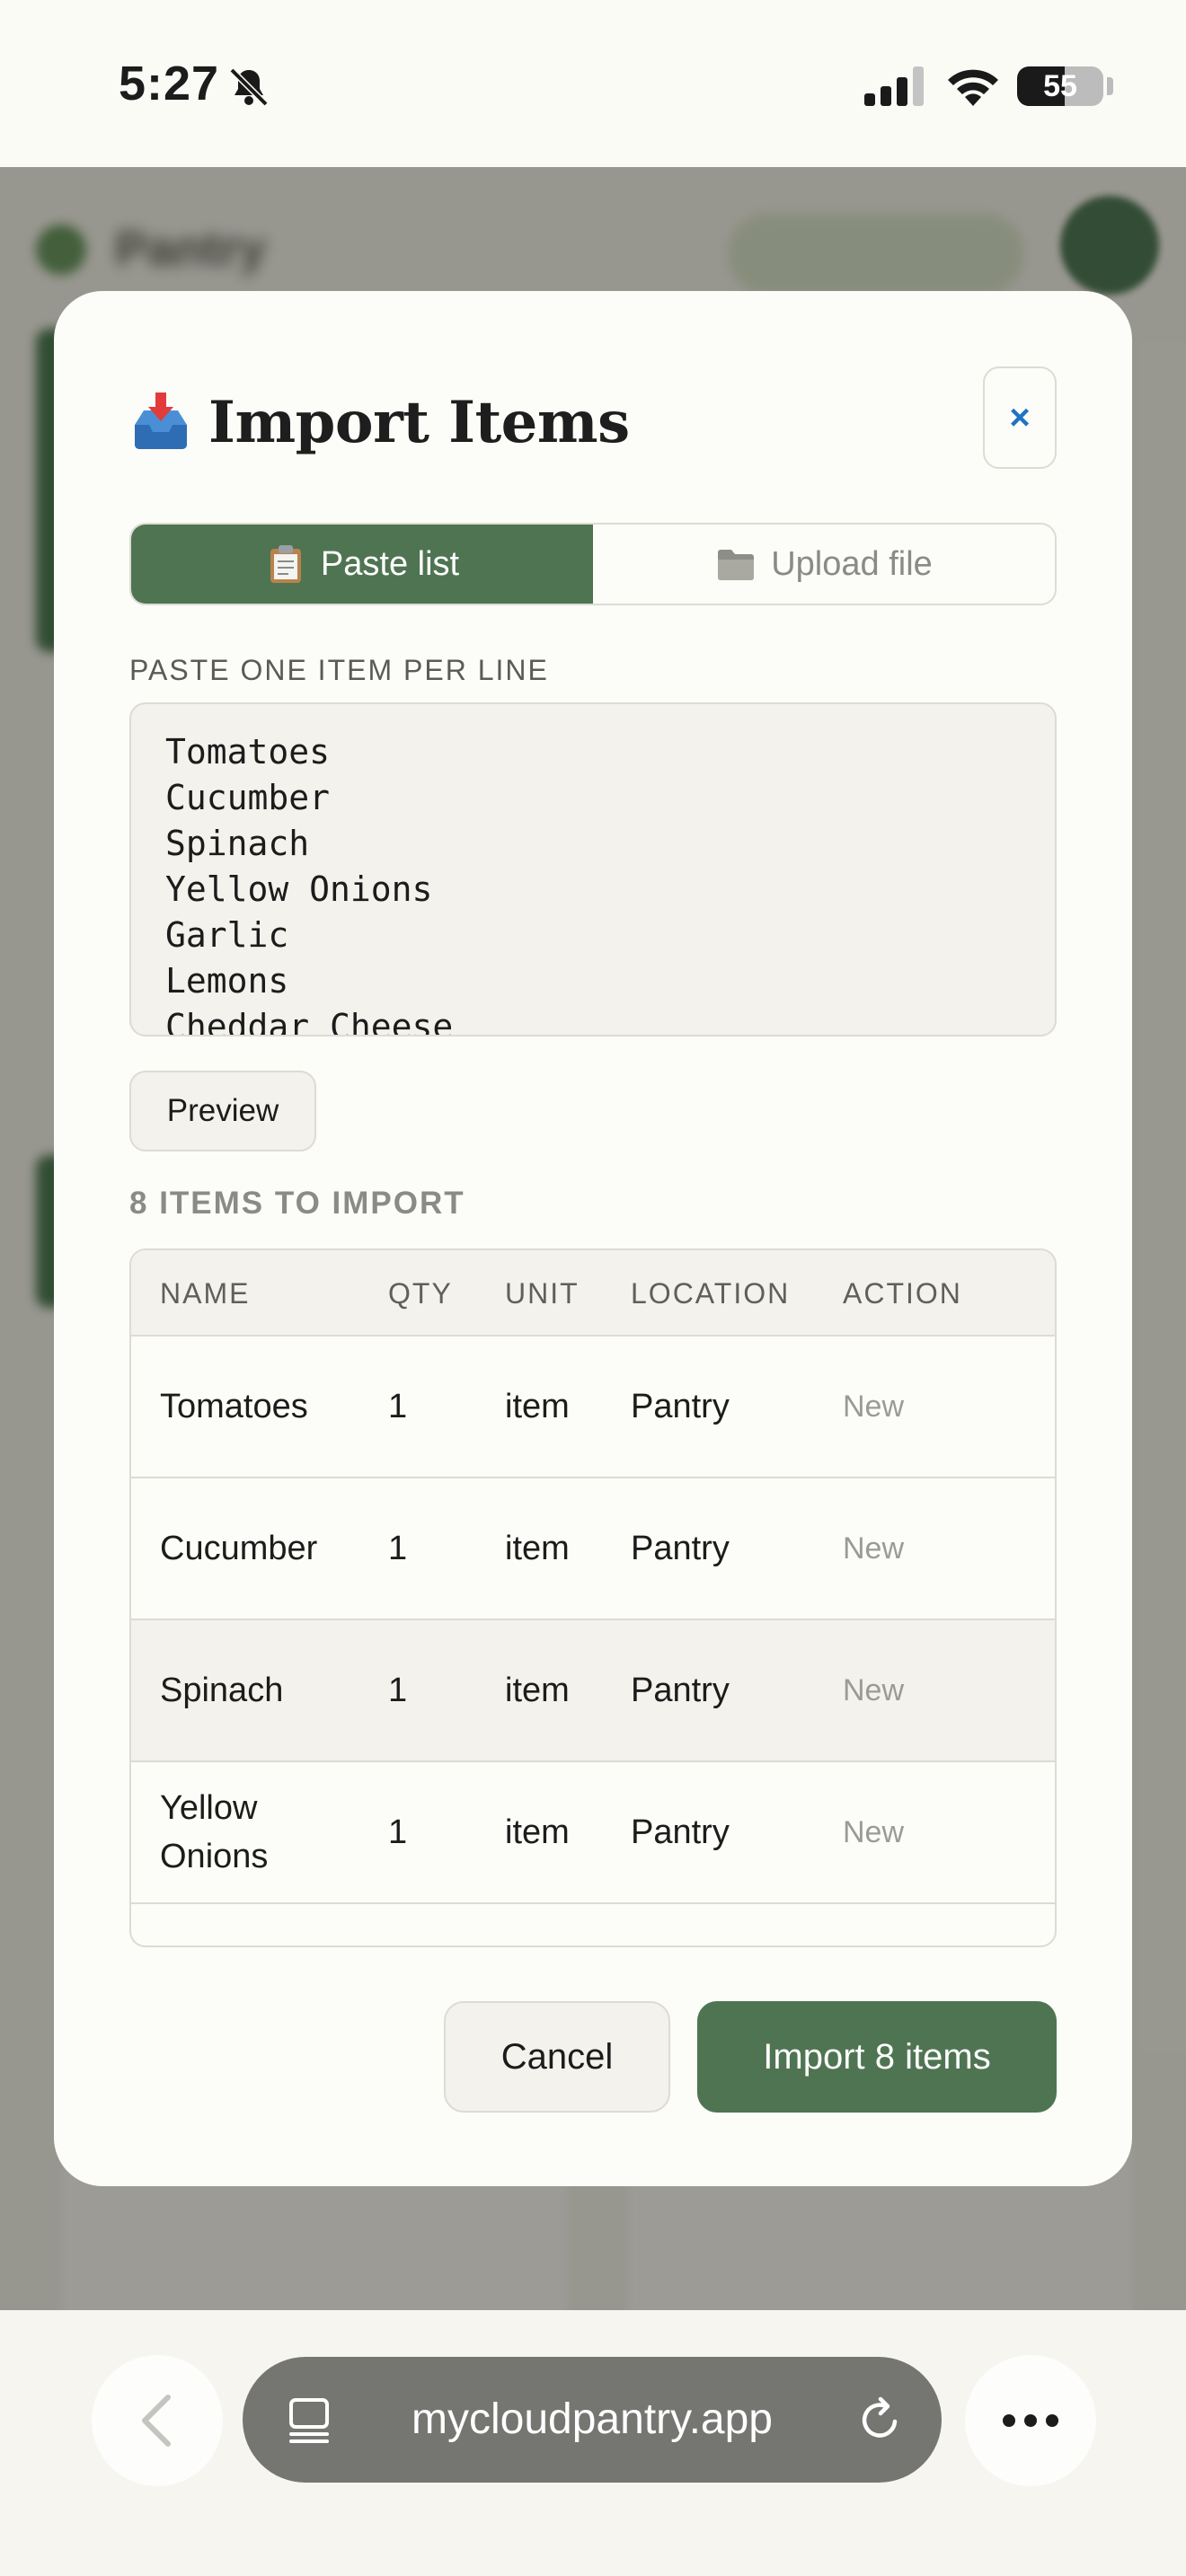 Image resolution: width=1186 pixels, height=2576 pixels. I want to click on inbox-tray-icon, so click(161, 421).